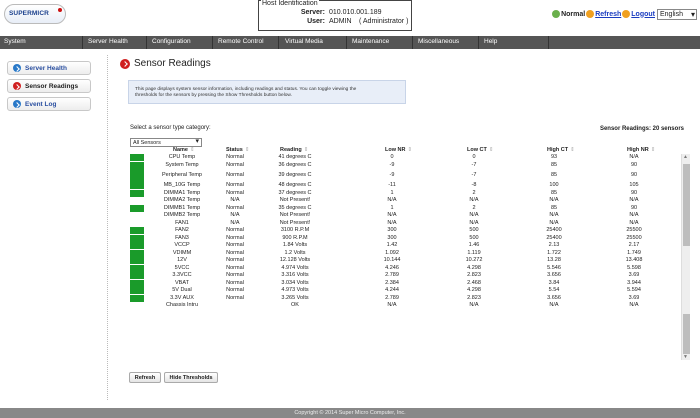 This screenshot has width=700, height=418. I want to click on col-header-low-nr: Low NR ⇕, so click(398, 150).